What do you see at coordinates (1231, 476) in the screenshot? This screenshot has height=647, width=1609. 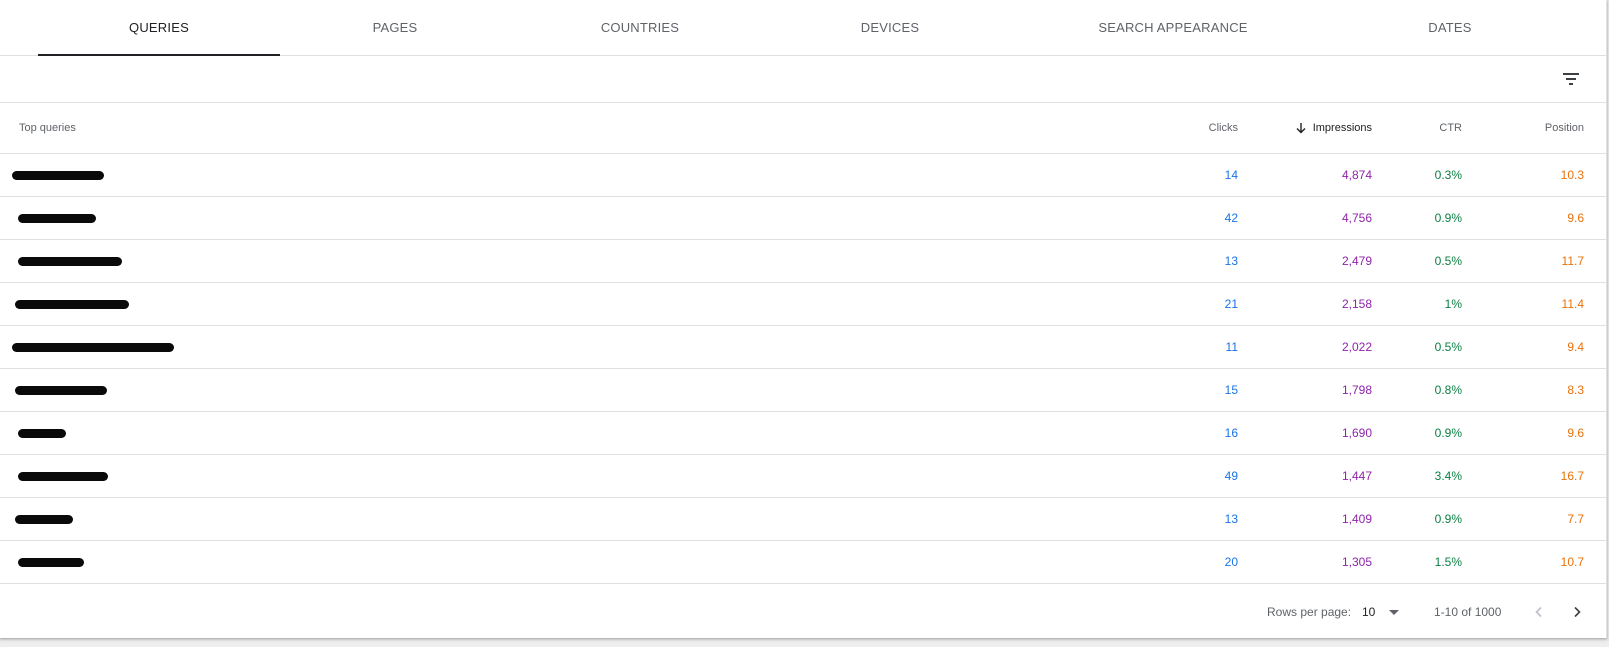 I see `clicks-cell: 49` at bounding box center [1231, 476].